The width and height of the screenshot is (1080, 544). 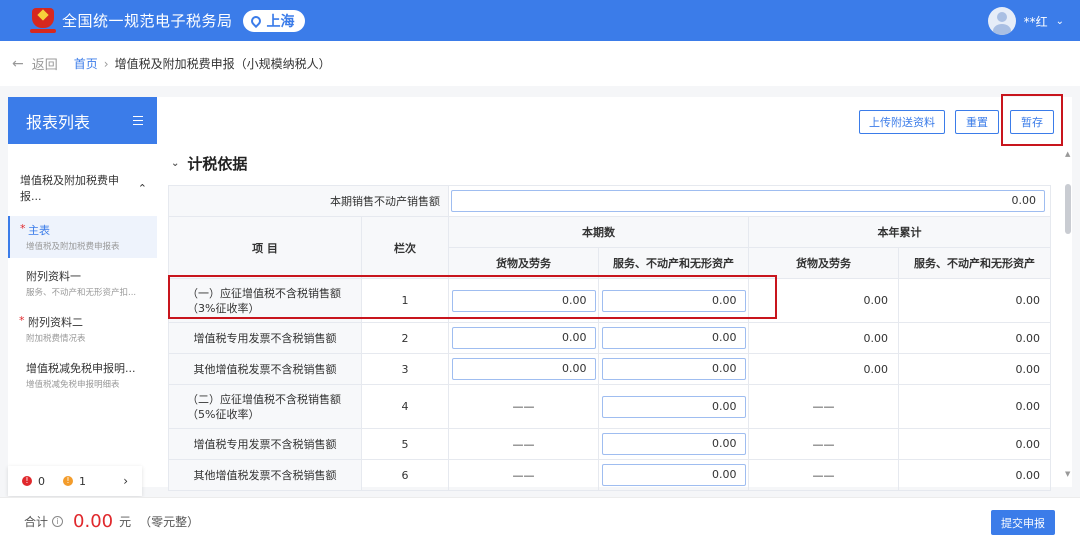 I want to click on sidebar-header: 报表列表, so click(x=82, y=120).